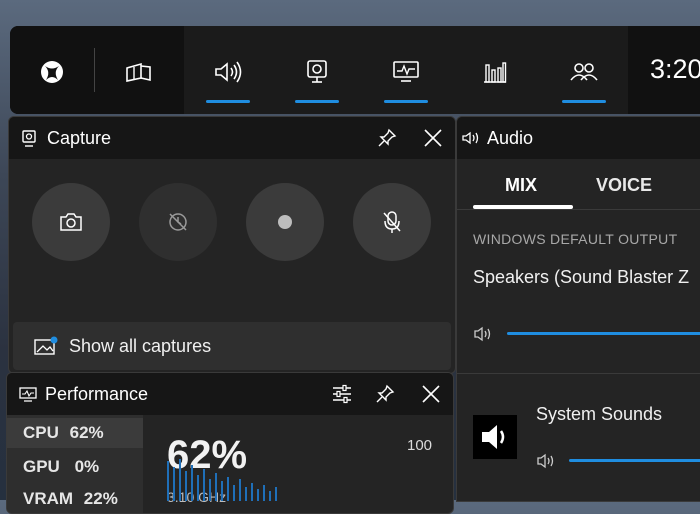 Image resolution: width=700 pixels, height=514 pixels. Describe the element at coordinates (521, 185) in the screenshot. I see `tab-mix: MIX` at that location.